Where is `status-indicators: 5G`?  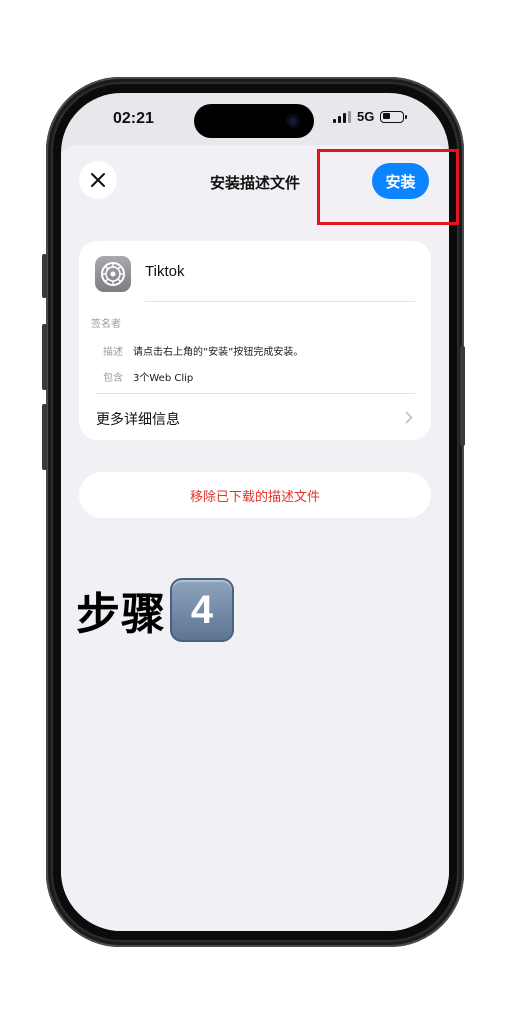 status-indicators: 5G is located at coordinates (370, 116).